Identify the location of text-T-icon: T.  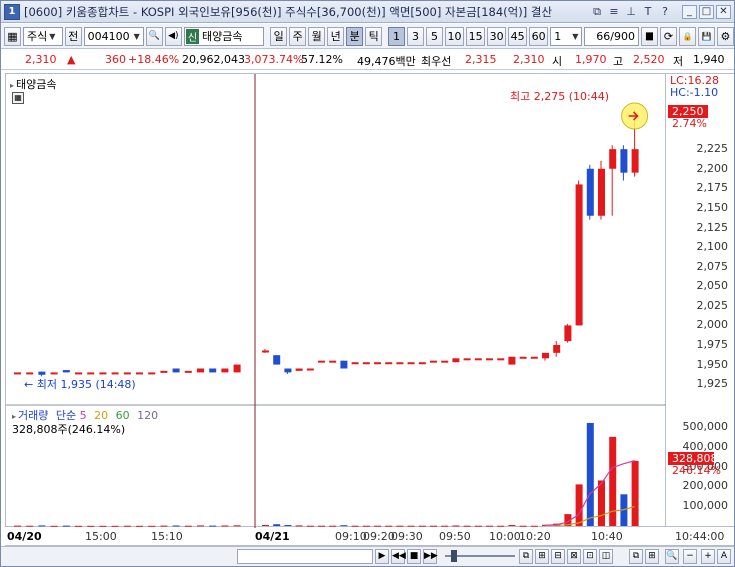
(648, 12).